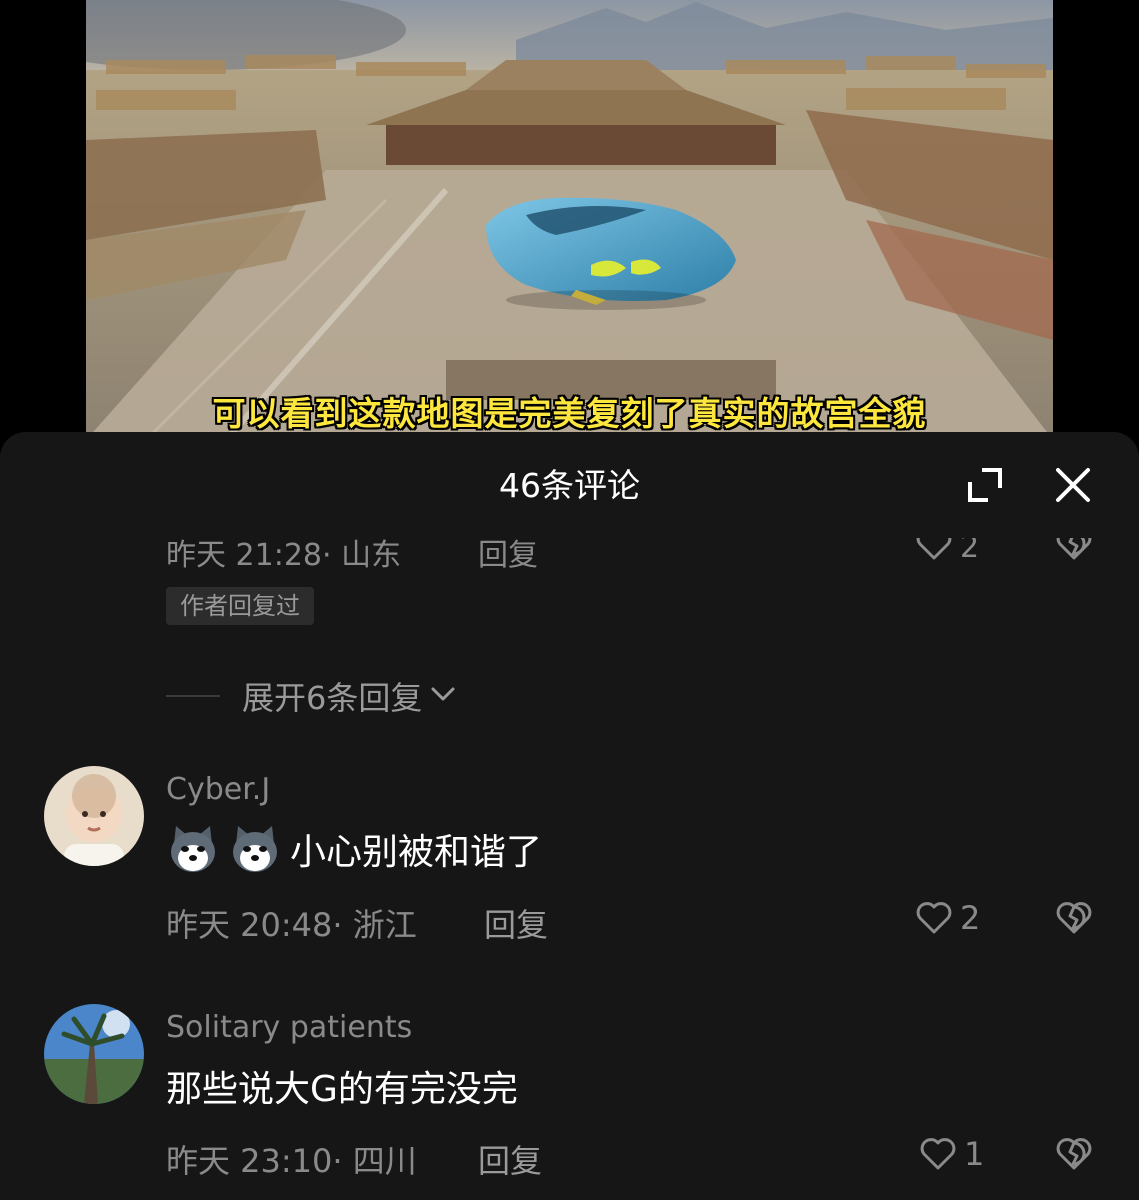 The width and height of the screenshot is (1139, 1200). I want to click on expand-replies-button: 展开6条回复, so click(312, 696).